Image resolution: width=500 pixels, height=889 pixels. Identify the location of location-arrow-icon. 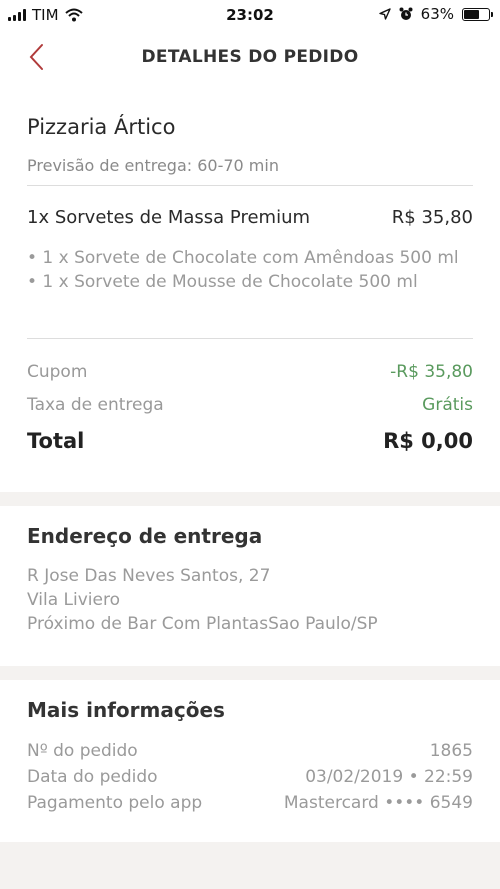
(384, 14).